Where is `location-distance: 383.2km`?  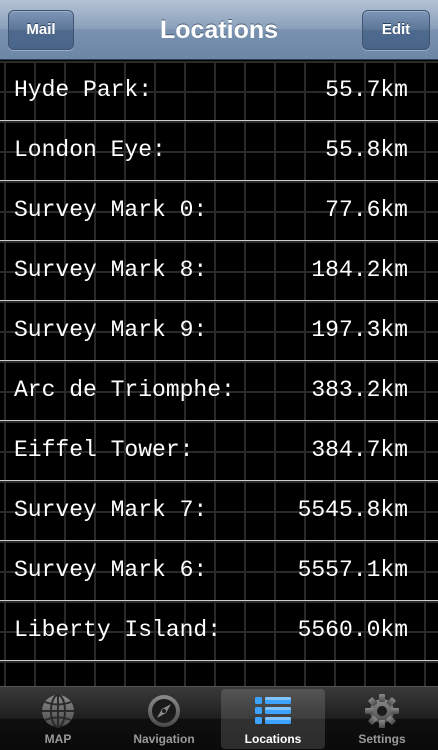 location-distance: 383.2km is located at coordinates (359, 390).